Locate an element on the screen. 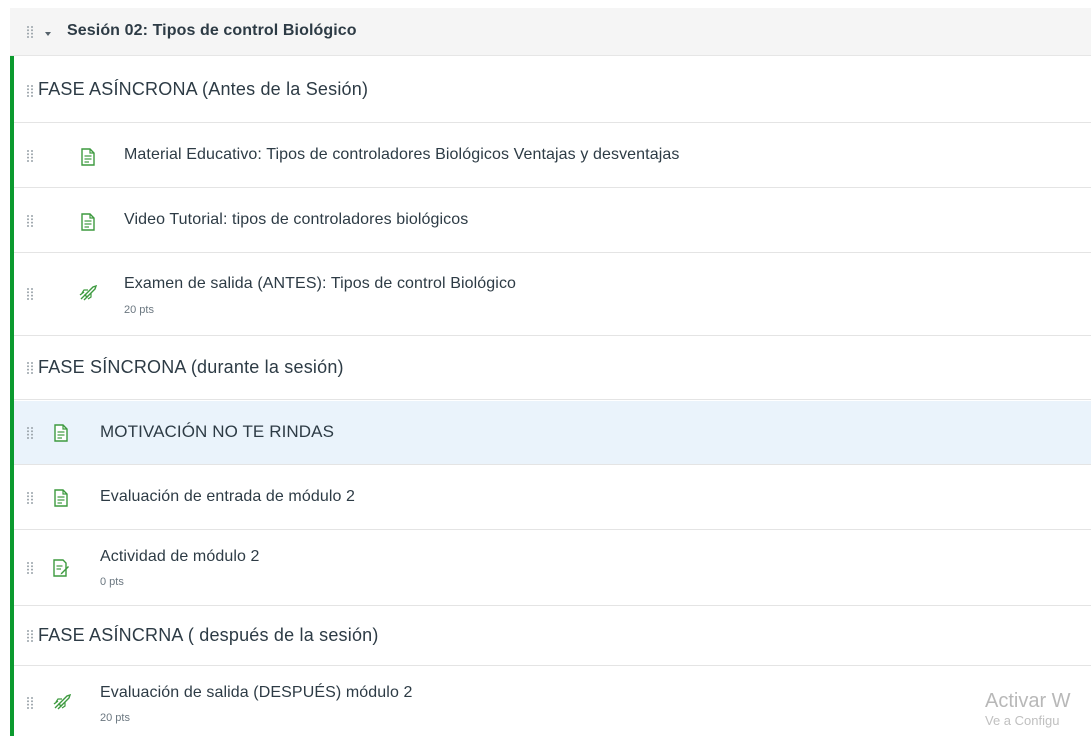  item-title-link: MOTIVACIÓN NO TE RINDAS is located at coordinates (217, 432).